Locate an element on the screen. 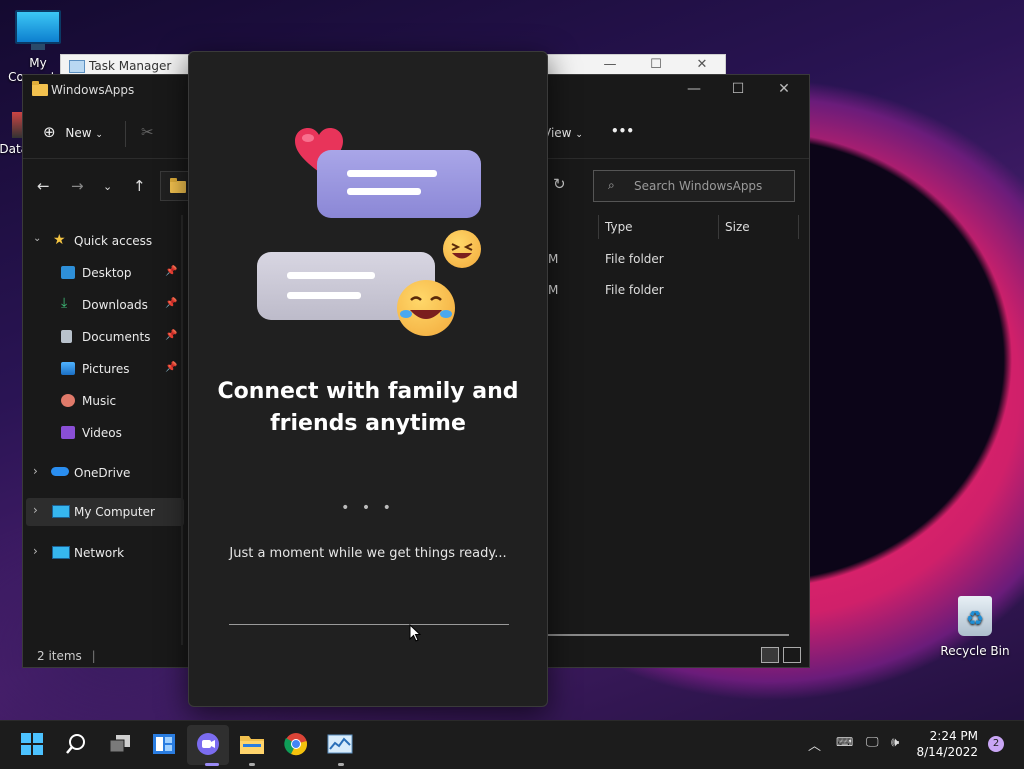  sidebar-item-music: Music is located at coordinates (102, 401).